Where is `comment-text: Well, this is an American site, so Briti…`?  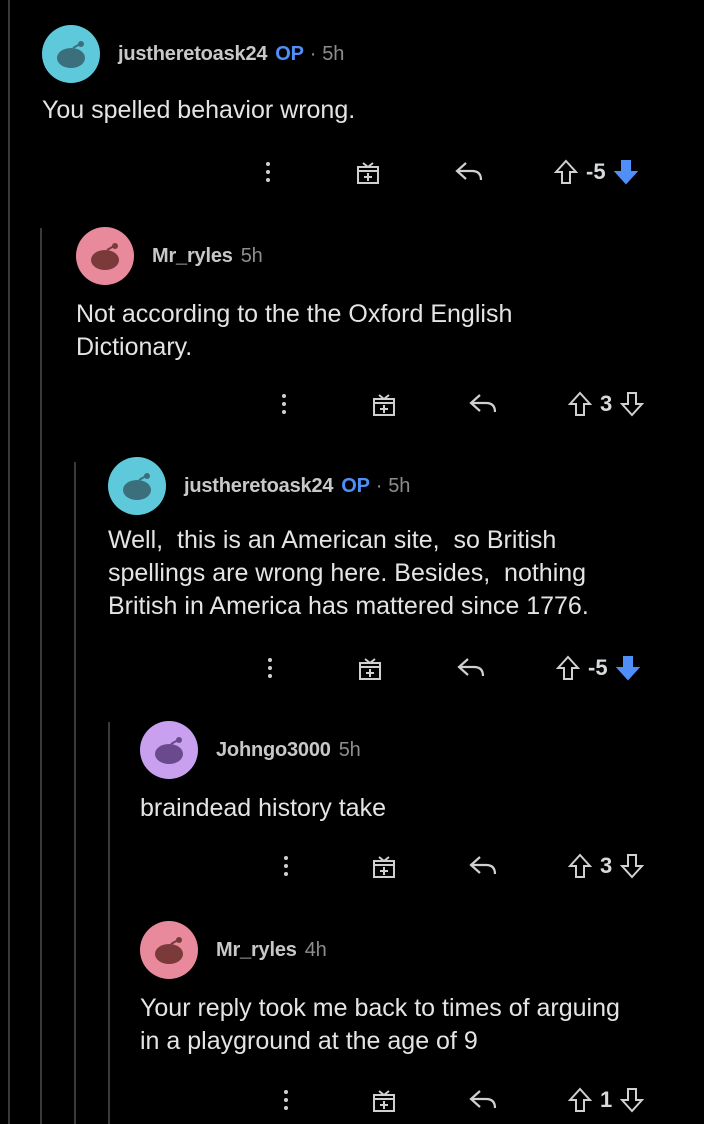 comment-text: Well, this is an American site, so Briti… is located at coordinates (348, 573).